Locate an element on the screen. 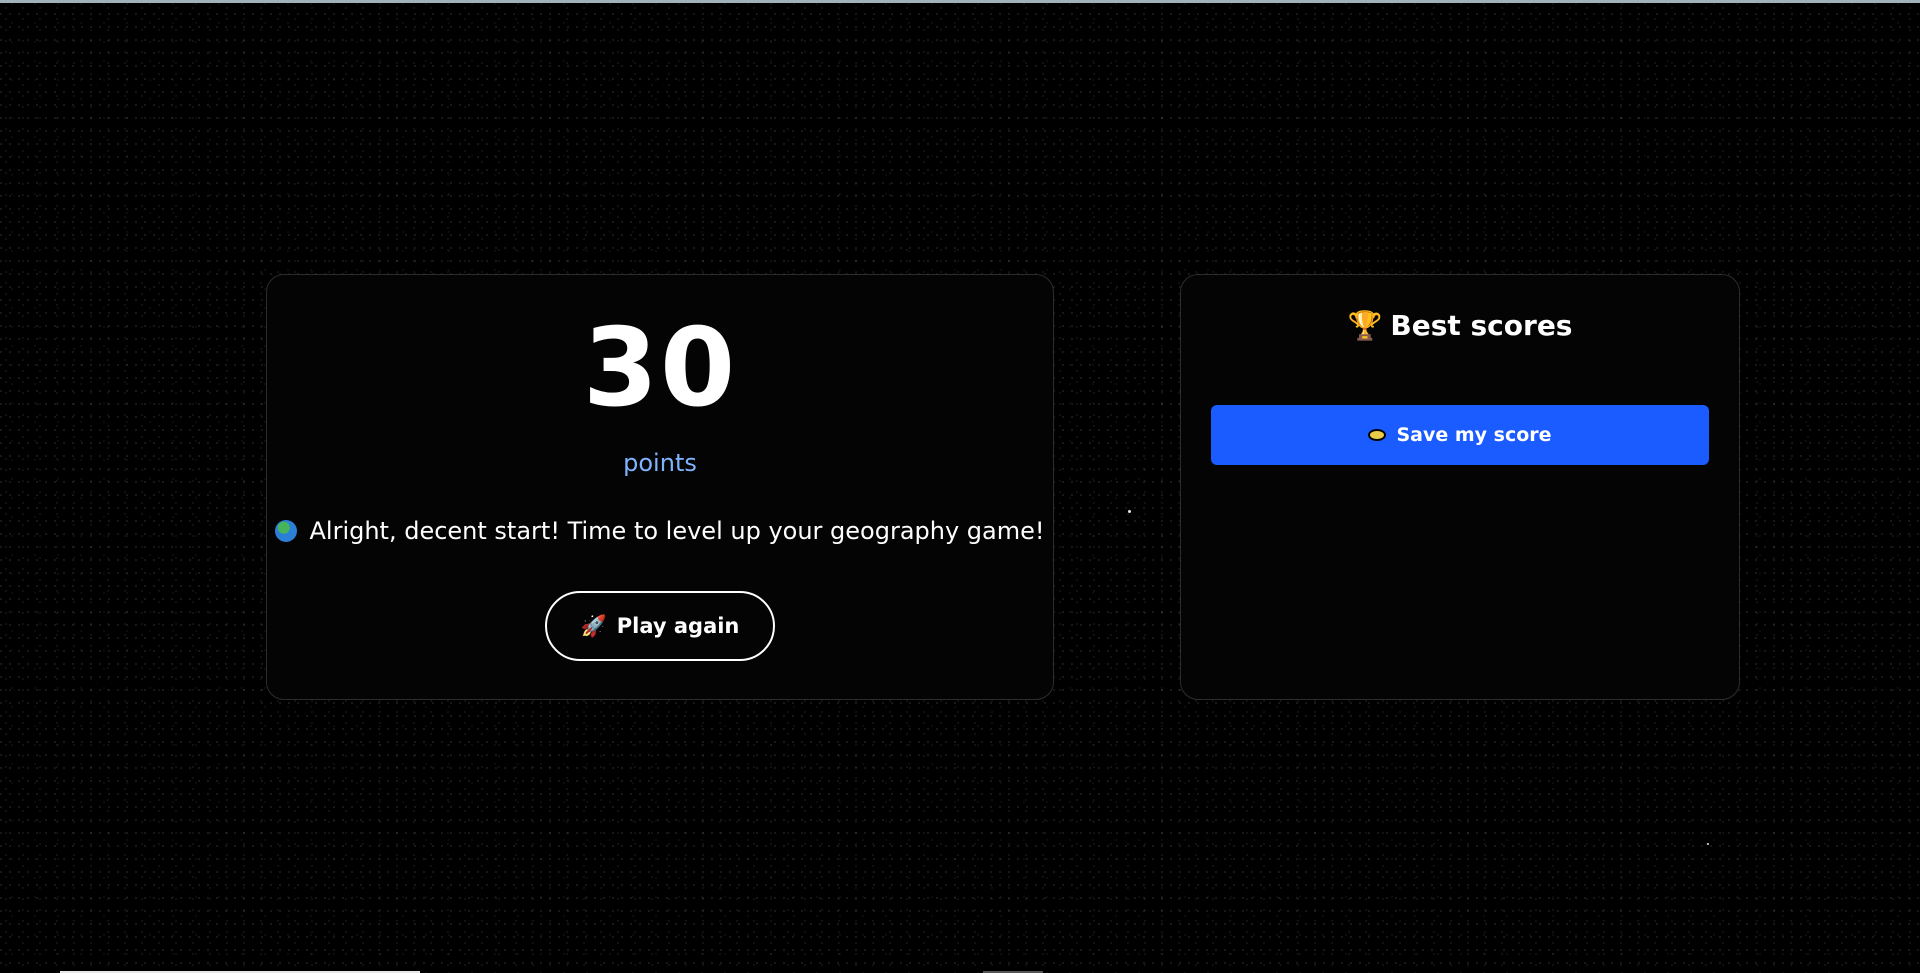 The height and width of the screenshot is (973, 1920). score-unit-label: points is located at coordinates (660, 463).